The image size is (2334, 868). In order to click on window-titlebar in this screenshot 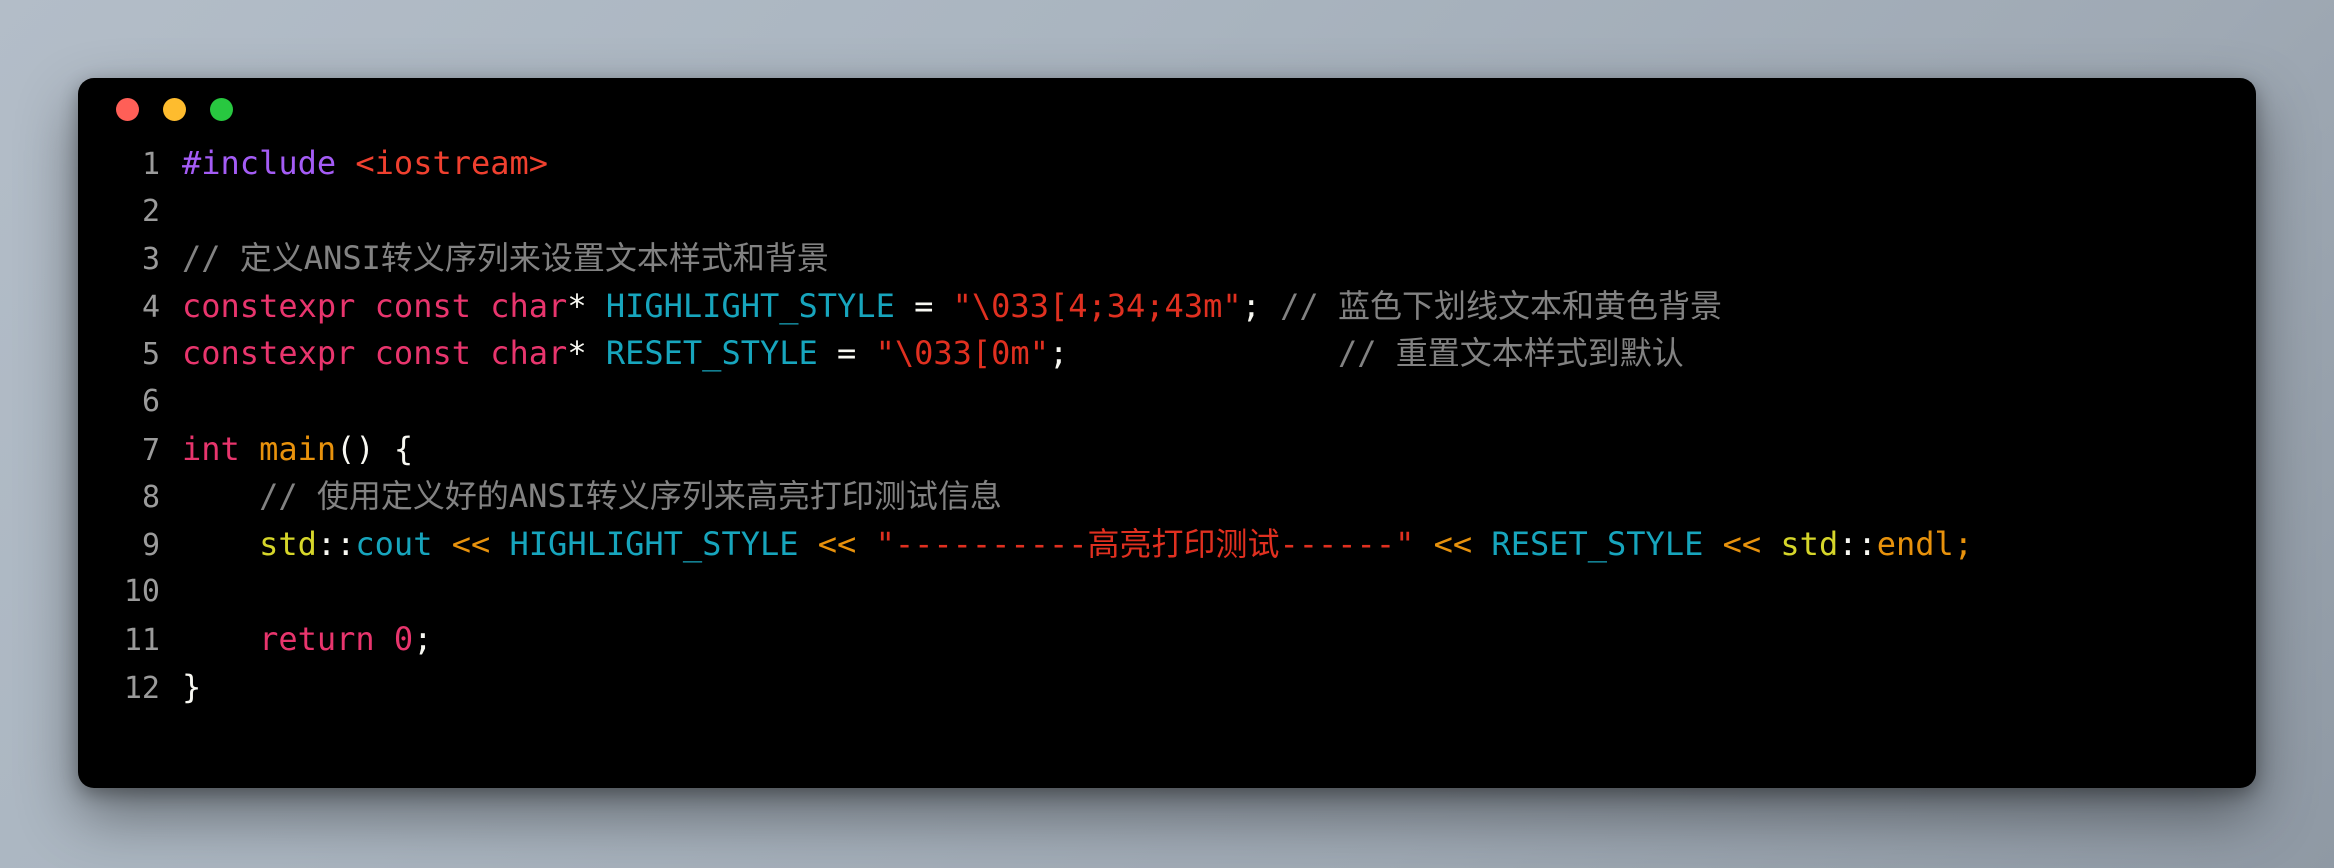, I will do `click(1167, 109)`.